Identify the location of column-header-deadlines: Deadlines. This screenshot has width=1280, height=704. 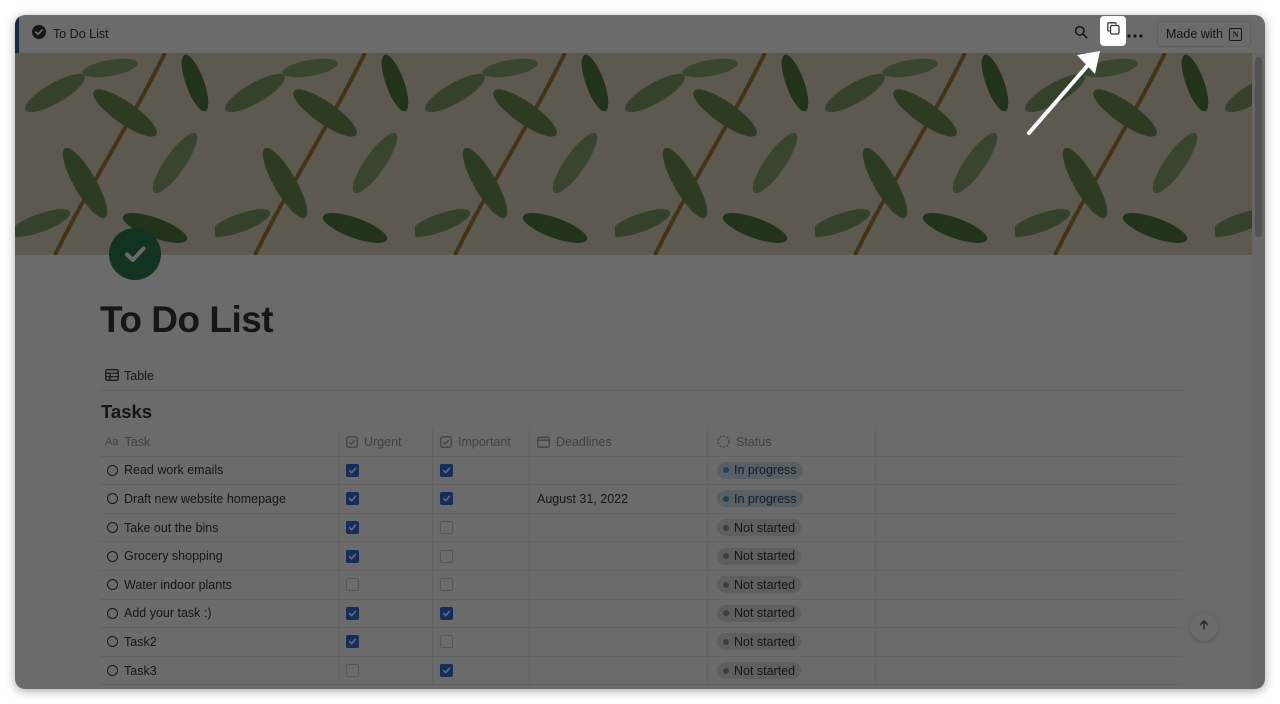
(619, 442).